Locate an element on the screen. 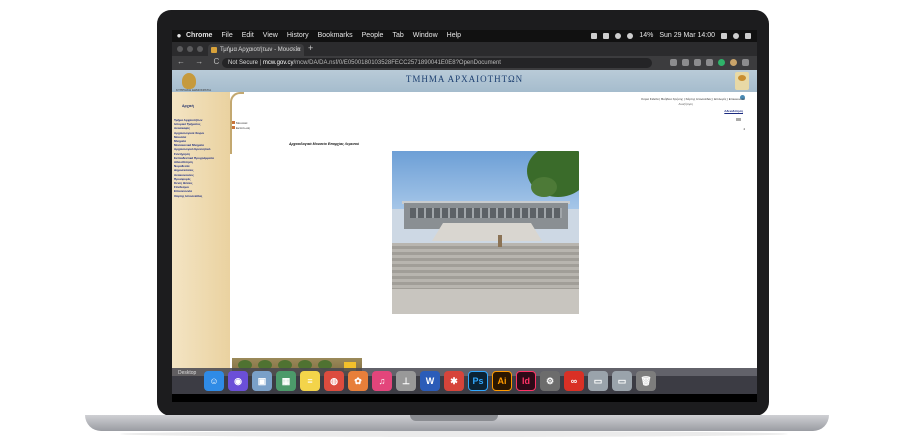 The width and height of the screenshot is (908, 443). search-go-button is located at coordinates (738, 119).